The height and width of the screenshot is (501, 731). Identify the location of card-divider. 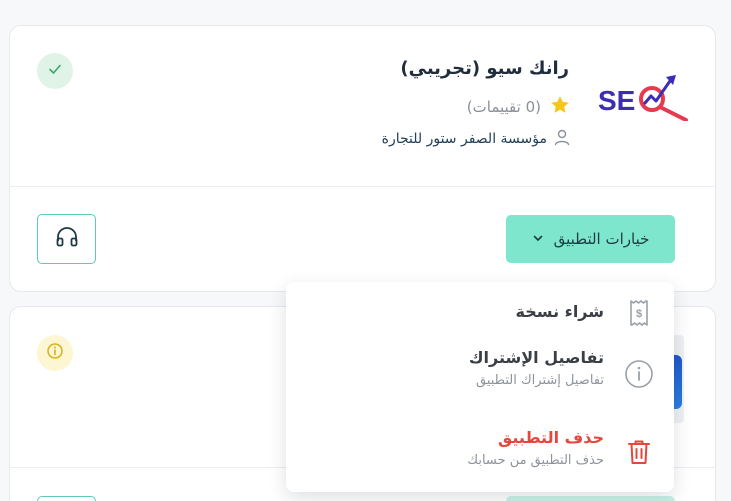
(362, 186).